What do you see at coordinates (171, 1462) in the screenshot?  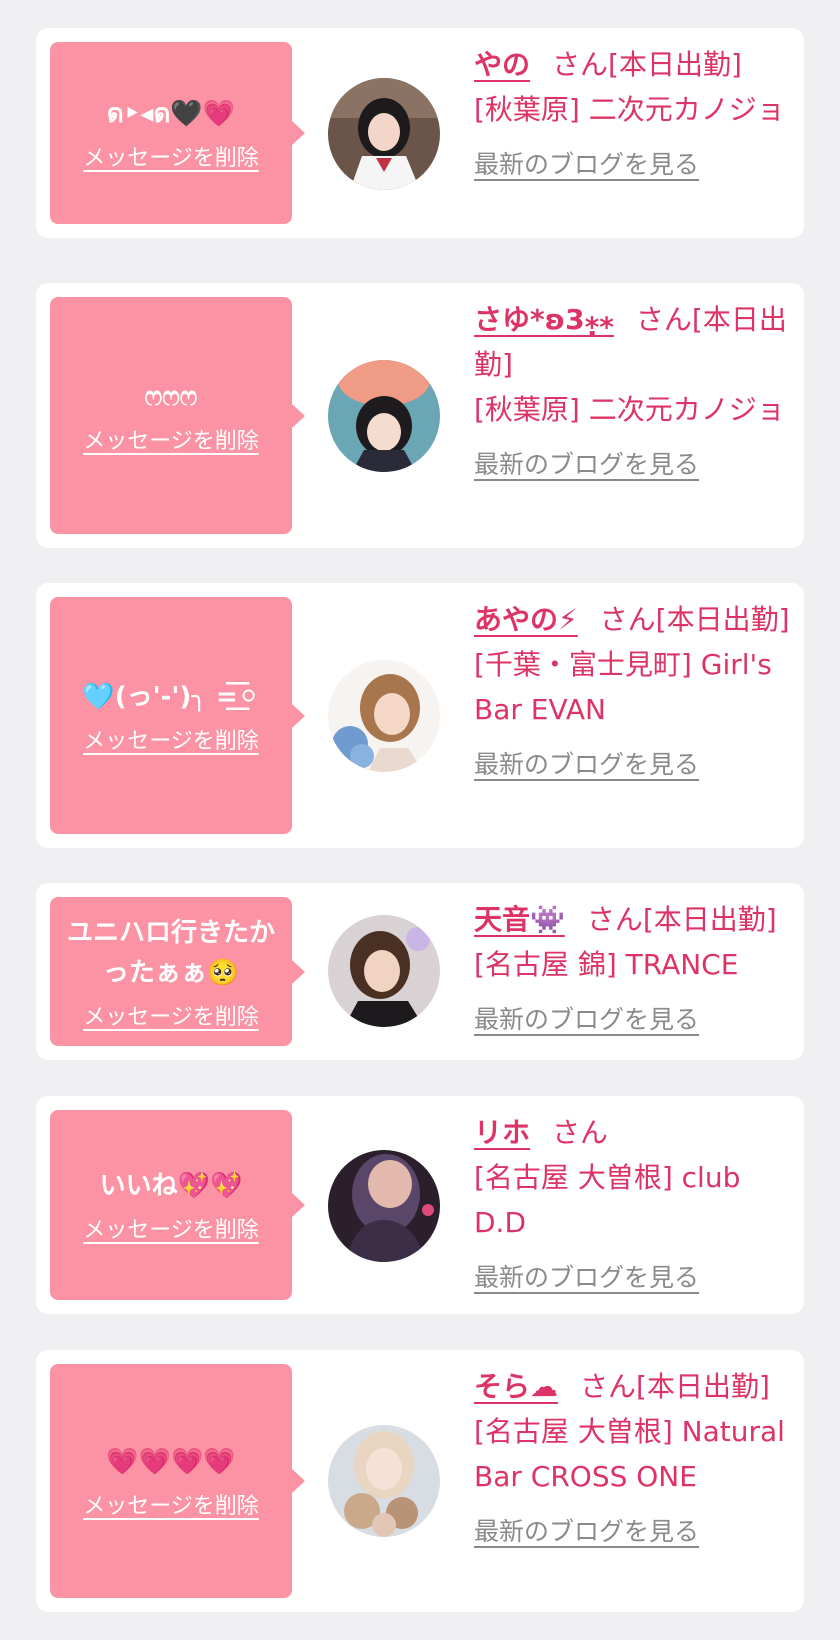 I see `message-text: 💗💗💗💗` at bounding box center [171, 1462].